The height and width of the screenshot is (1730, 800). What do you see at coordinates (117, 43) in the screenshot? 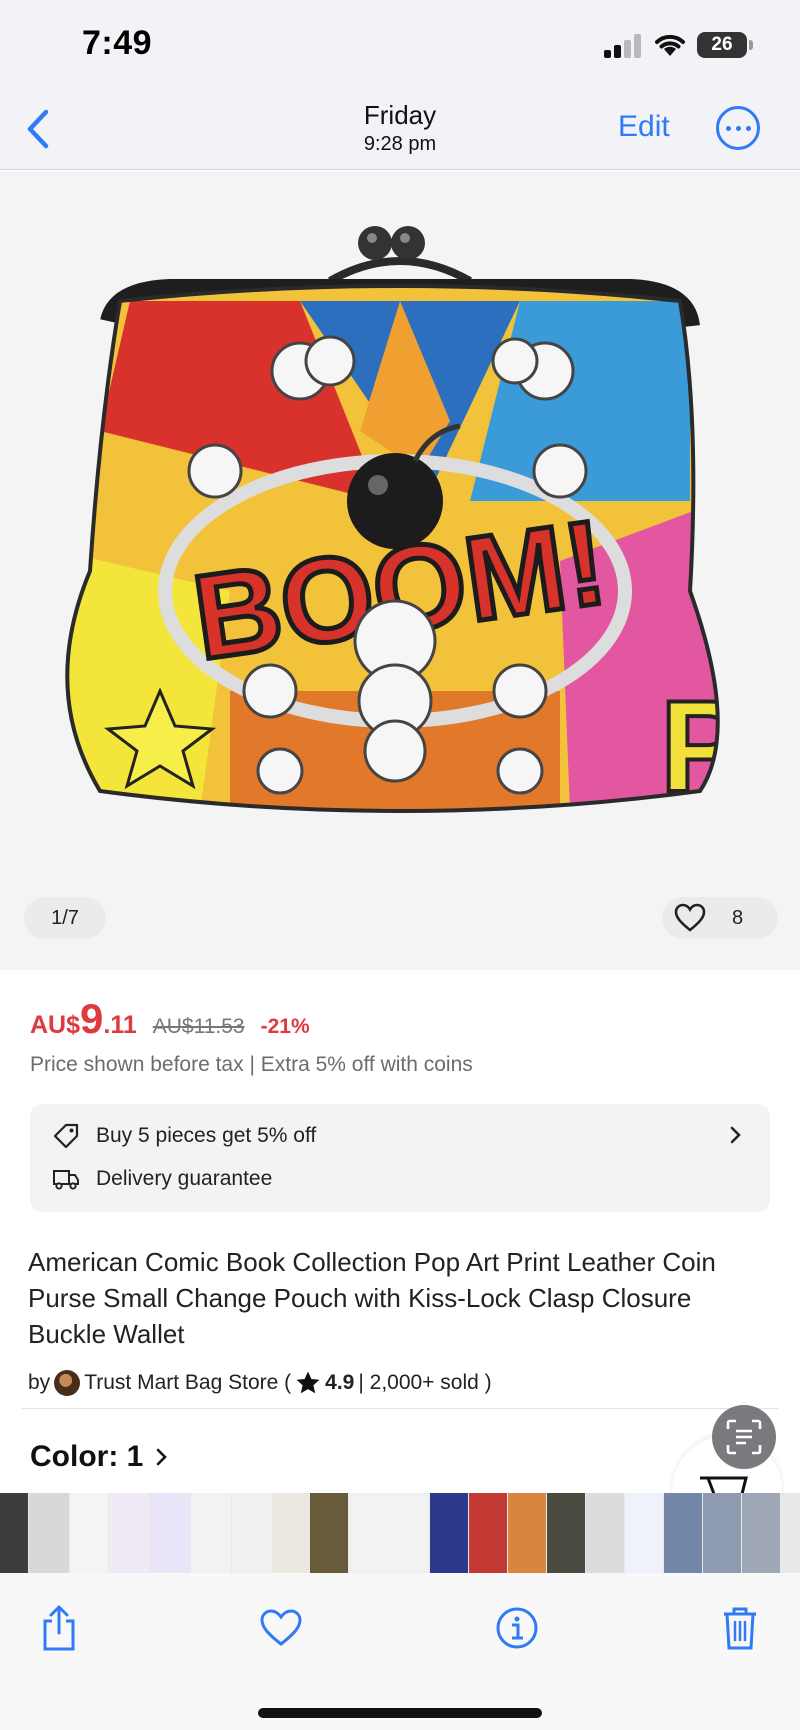
I see `status-time: 7:49` at bounding box center [117, 43].